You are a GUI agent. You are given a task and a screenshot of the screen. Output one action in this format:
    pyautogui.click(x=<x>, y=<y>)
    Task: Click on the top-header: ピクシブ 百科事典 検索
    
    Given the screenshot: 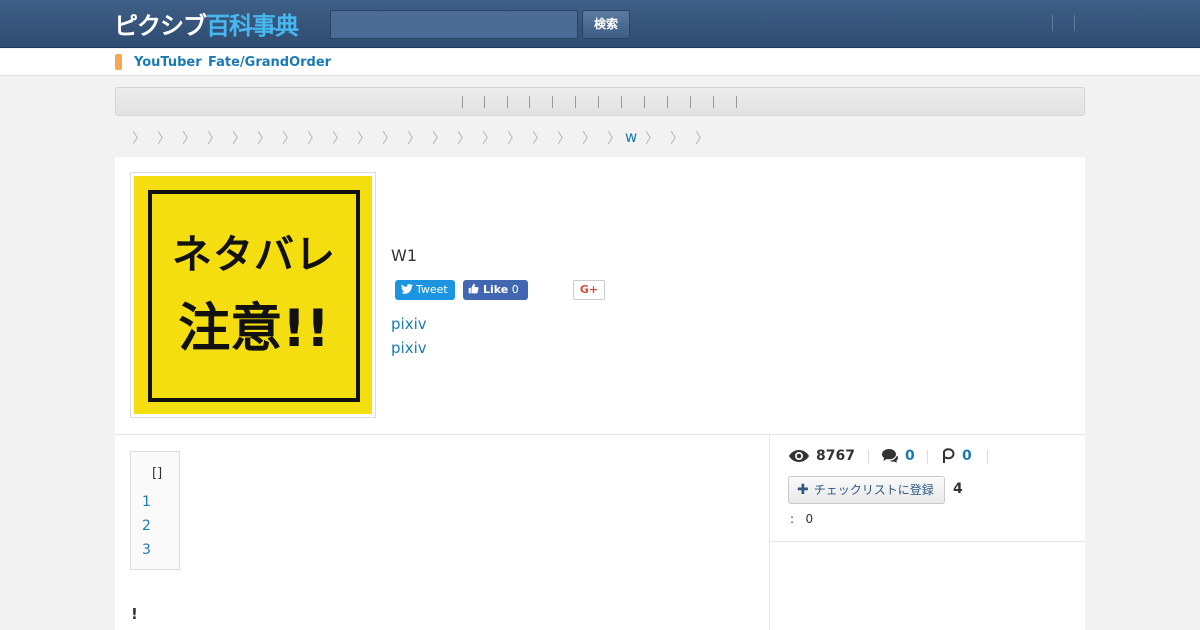 What is the action you would take?
    pyautogui.click(x=600, y=24)
    